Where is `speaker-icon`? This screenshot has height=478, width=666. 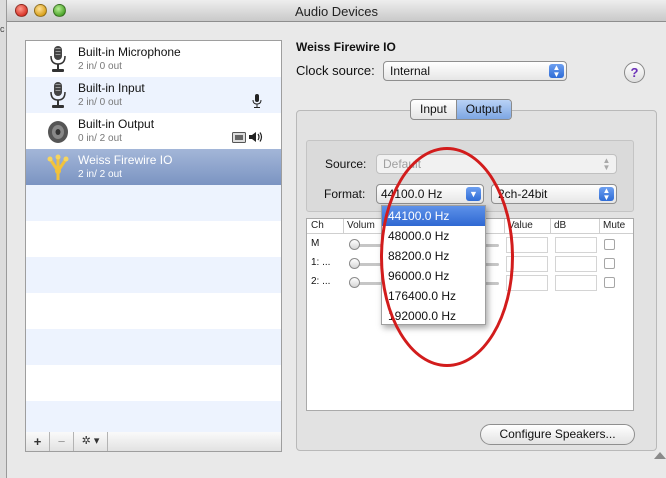
speaker-icon is located at coordinates (58, 132).